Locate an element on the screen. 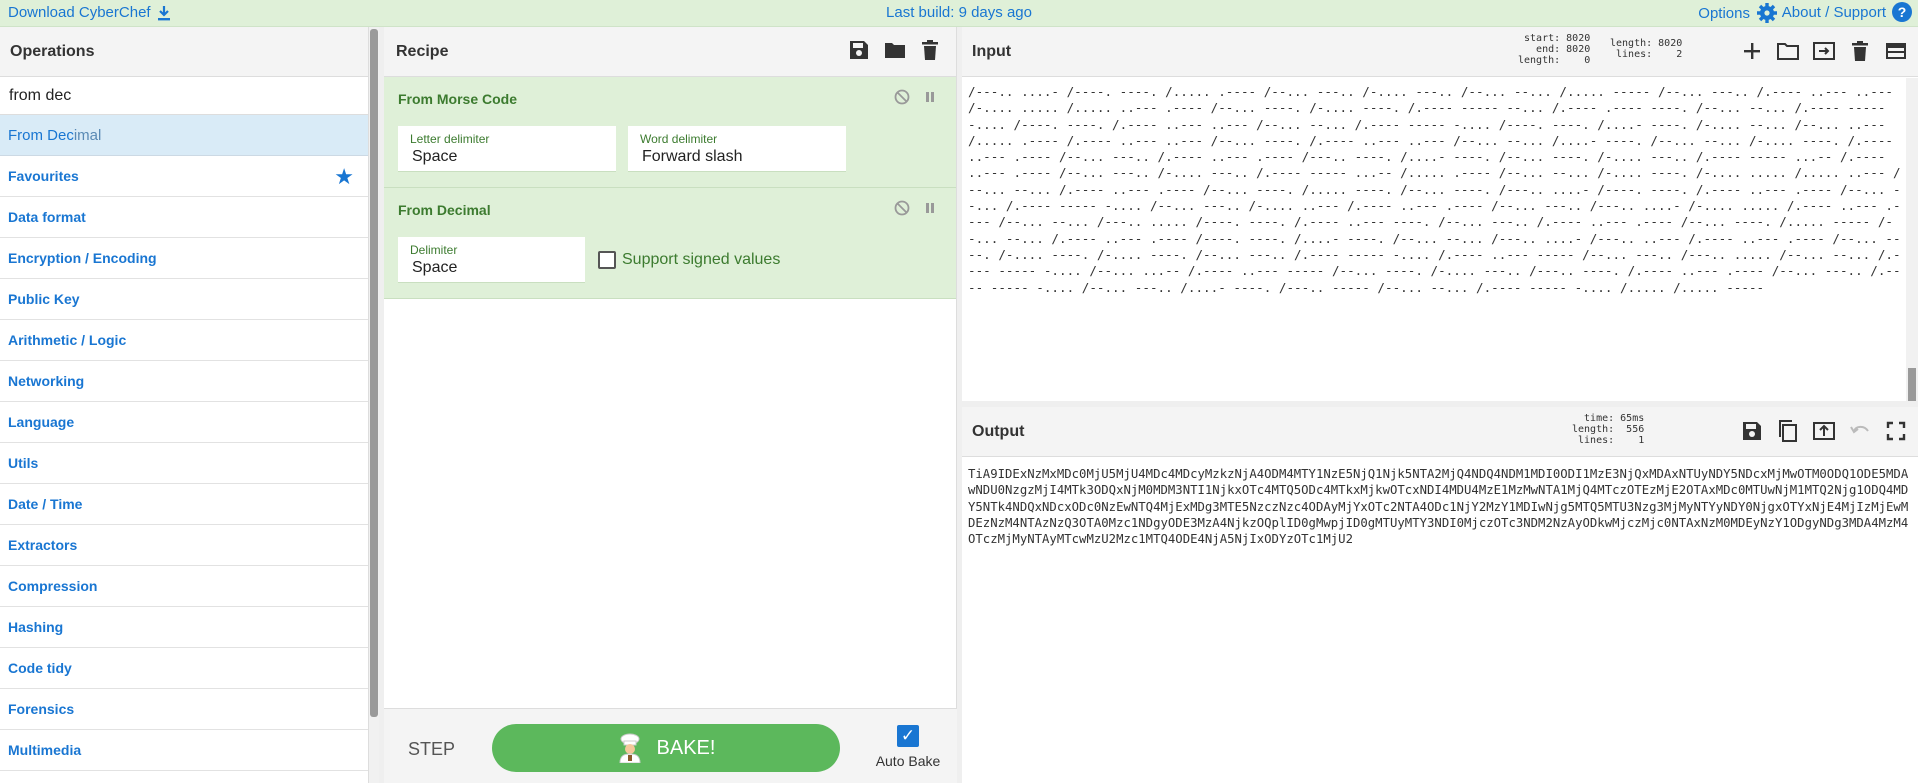 This screenshot has height=783, width=1918. open-folder-icon is located at coordinates (1788, 51).